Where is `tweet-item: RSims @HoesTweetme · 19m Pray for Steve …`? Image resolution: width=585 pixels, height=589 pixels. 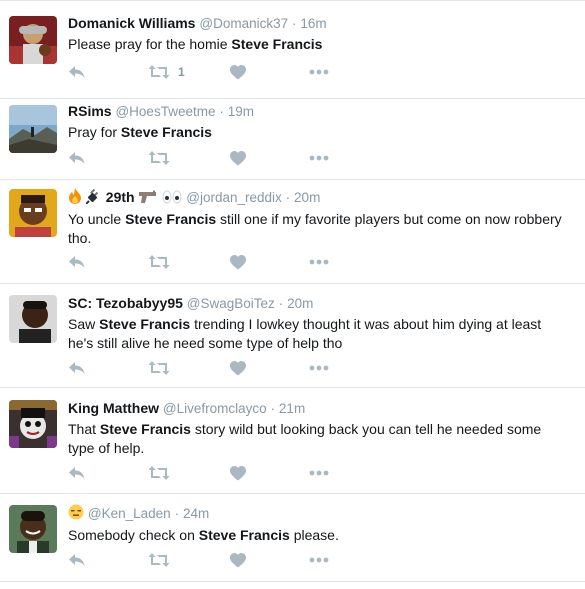
tweet-item: RSims @HoesTweetme · 19m Pray for Steve … is located at coordinates (292, 139).